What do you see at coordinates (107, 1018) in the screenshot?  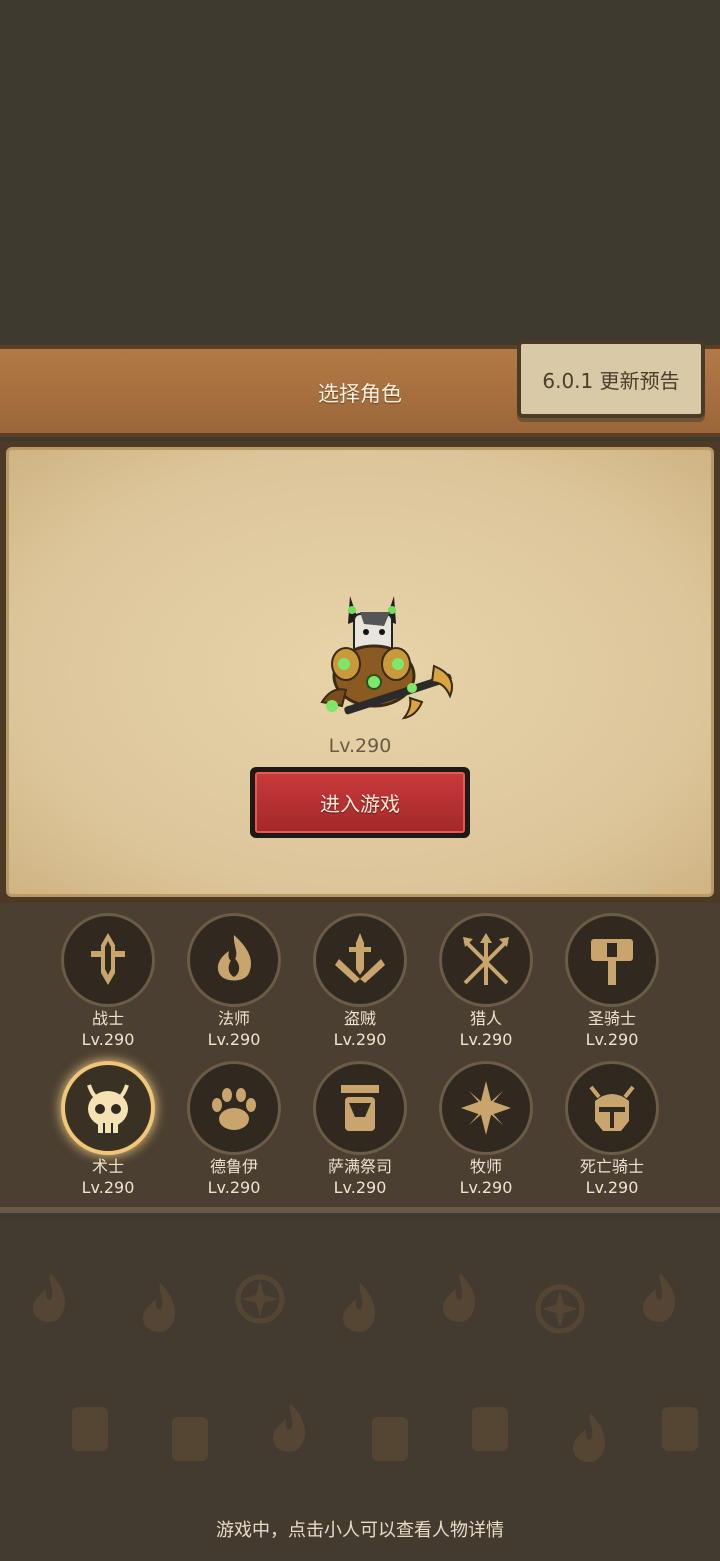 I see `class-name: 战士` at bounding box center [107, 1018].